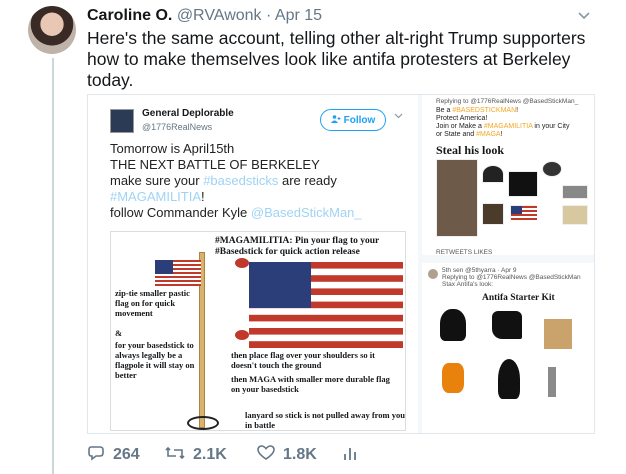  I want to click on embedded-chevron-icon, so click(398, 116).